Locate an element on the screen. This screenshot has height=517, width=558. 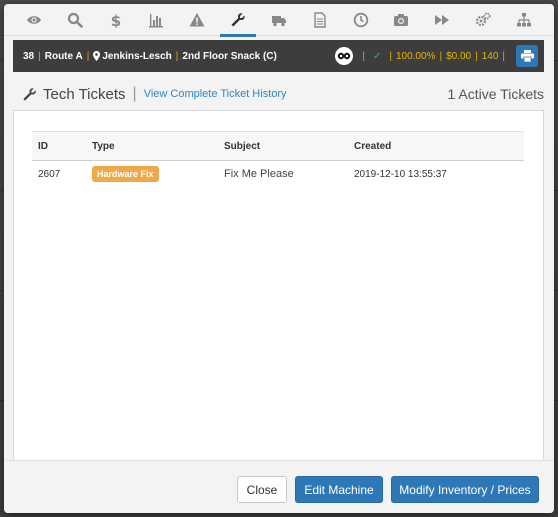
table-header-row: ID Type Subject Created is located at coordinates (278, 146).